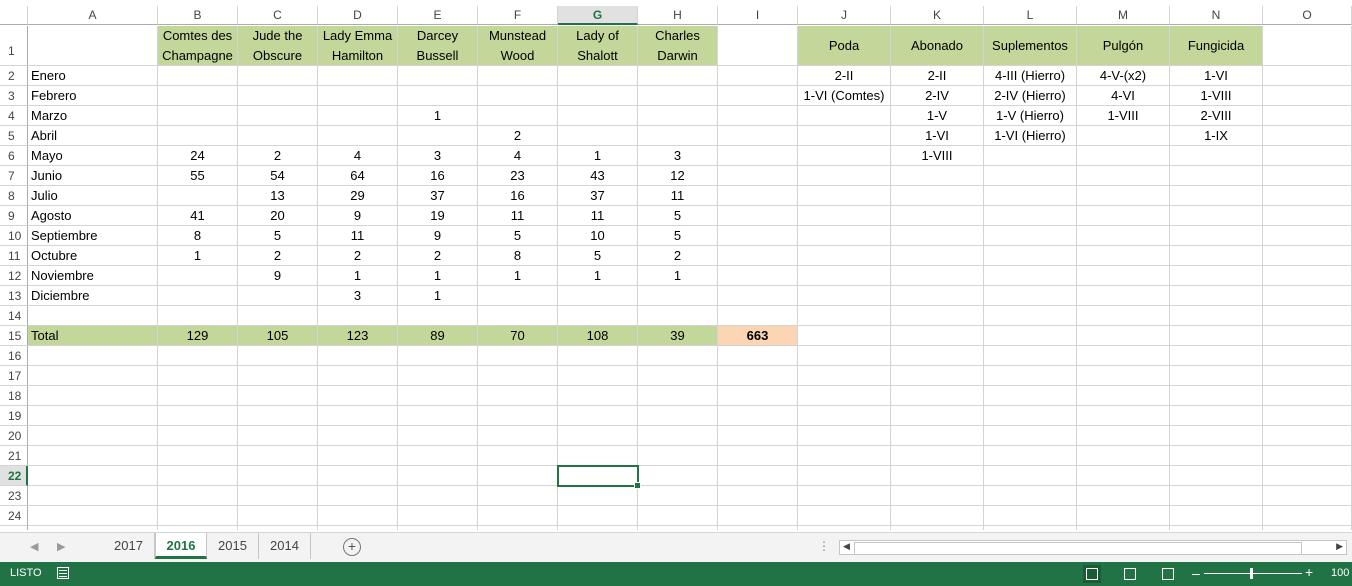 The image size is (1352, 586). I want to click on value-cell: 64, so click(358, 176).